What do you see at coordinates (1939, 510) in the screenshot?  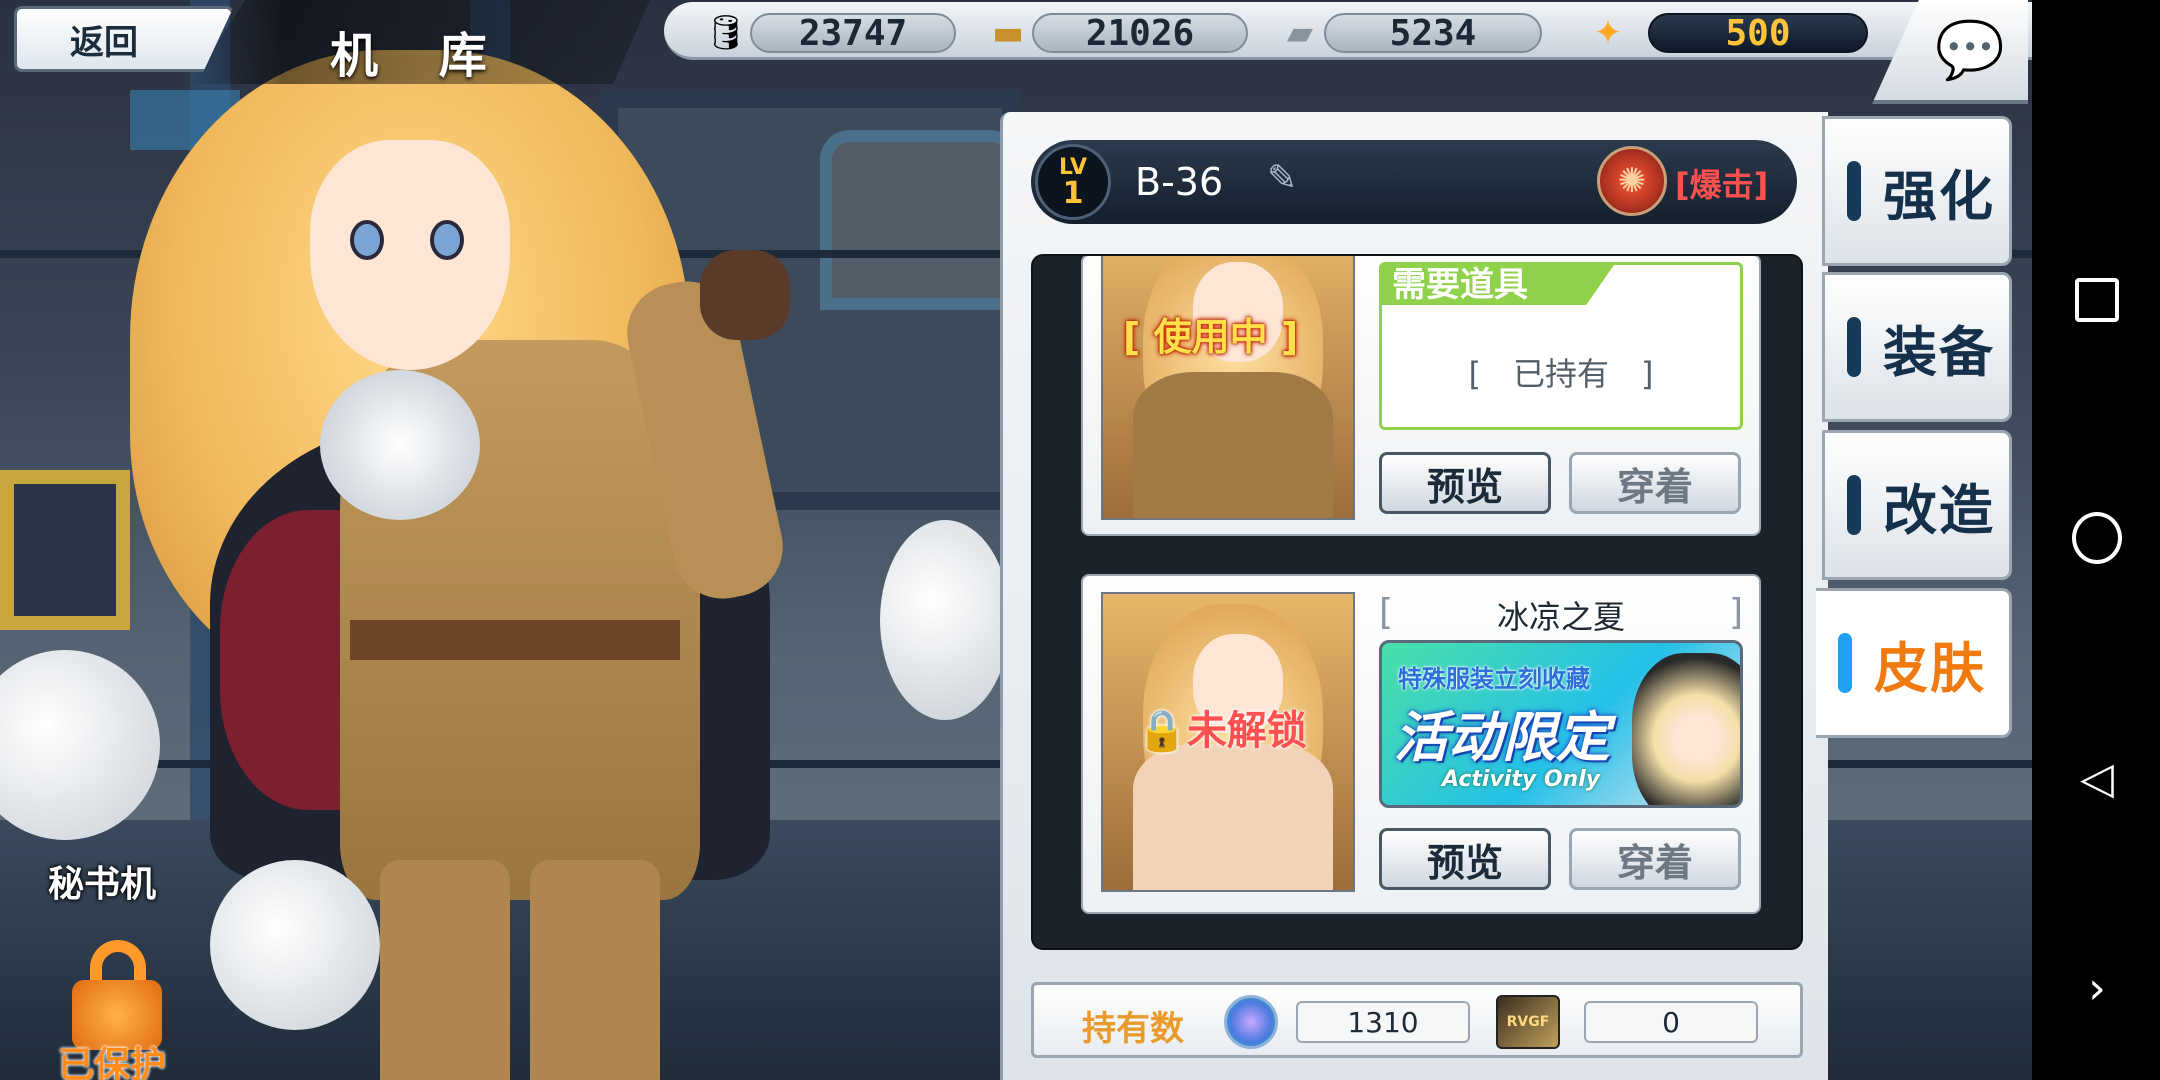 I see `tab-label: 改造` at bounding box center [1939, 510].